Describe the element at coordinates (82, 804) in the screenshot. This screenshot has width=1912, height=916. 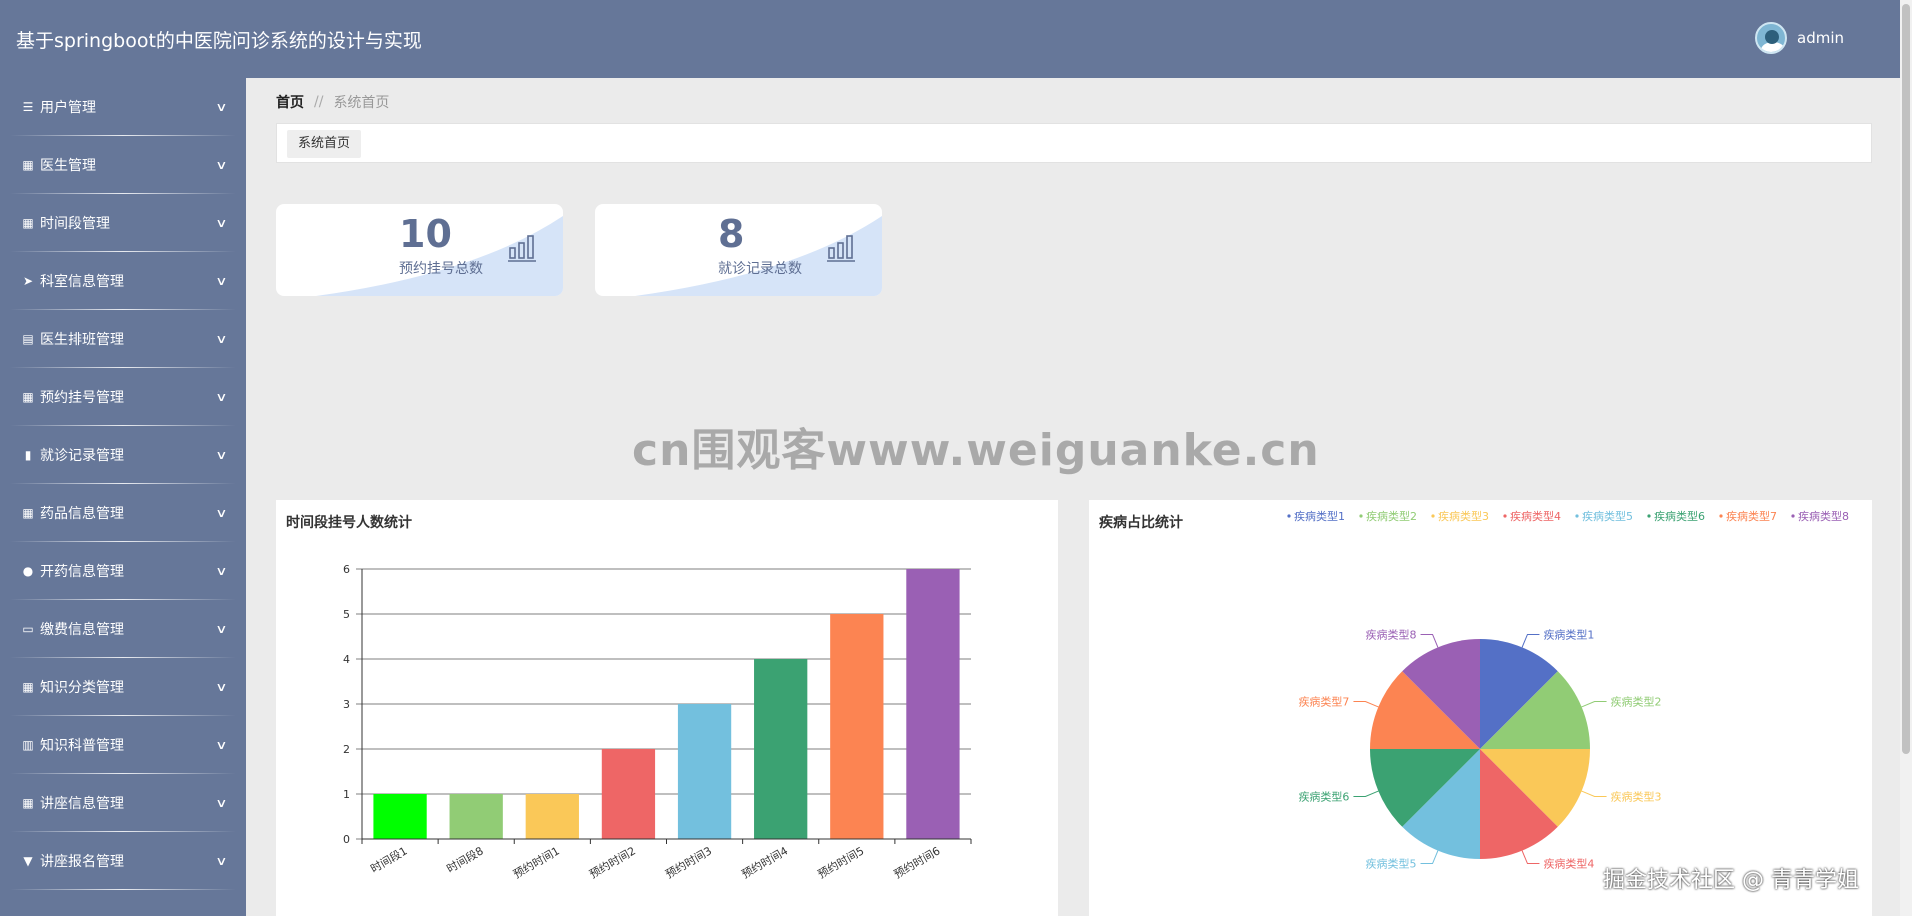
I see `sidebar-item-label: 讲座信息管理` at that location.